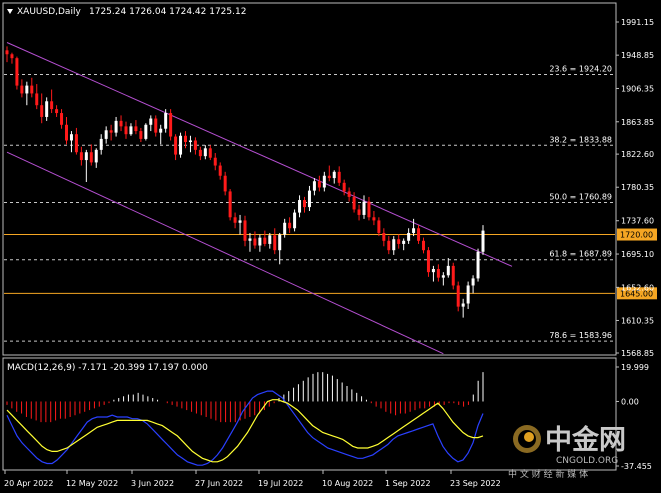 The image size is (661, 493). I want to click on fib-label: 78.6 = 1583.96, so click(580, 335).